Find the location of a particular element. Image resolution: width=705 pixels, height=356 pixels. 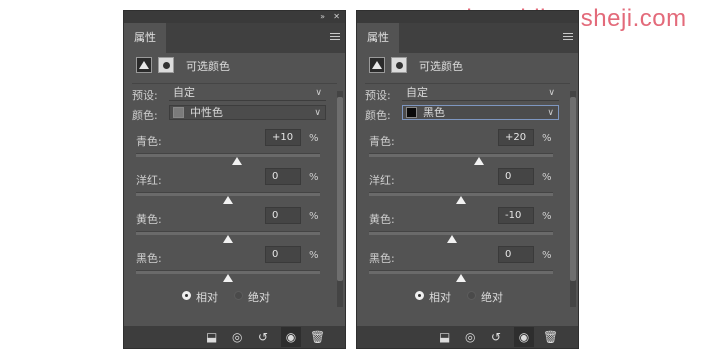

slider-row-cyan: 青色: +20% is located at coordinates (457, 151).